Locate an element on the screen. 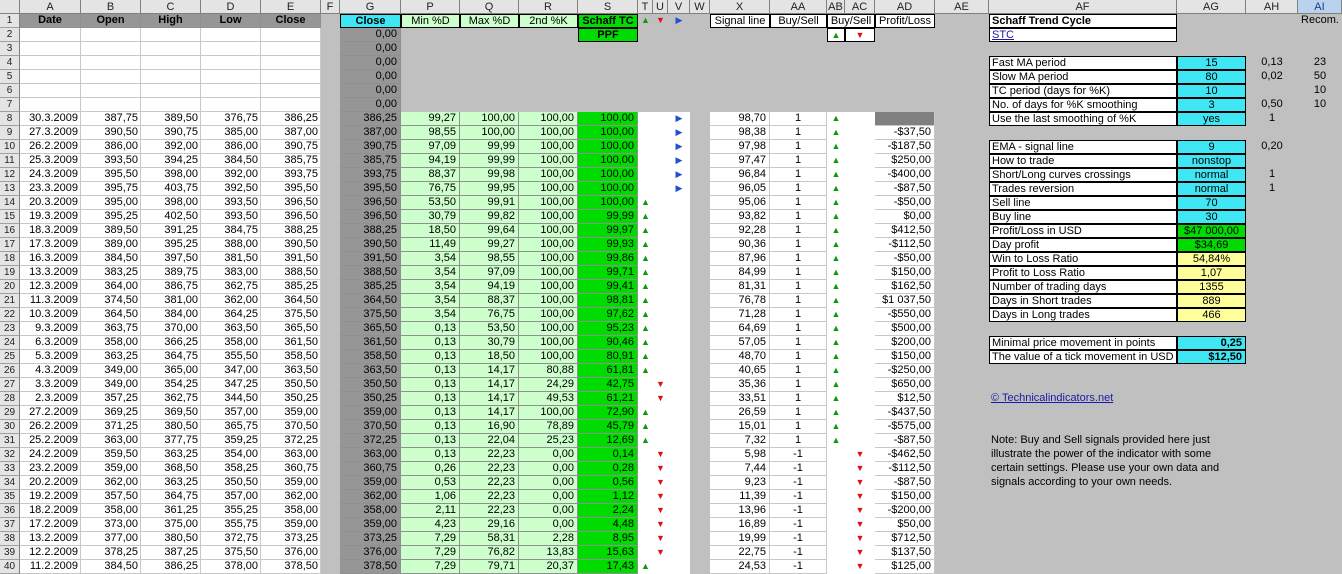 The width and height of the screenshot is (1342, 574). cell-close: 350,25 is located at coordinates (291, 399).